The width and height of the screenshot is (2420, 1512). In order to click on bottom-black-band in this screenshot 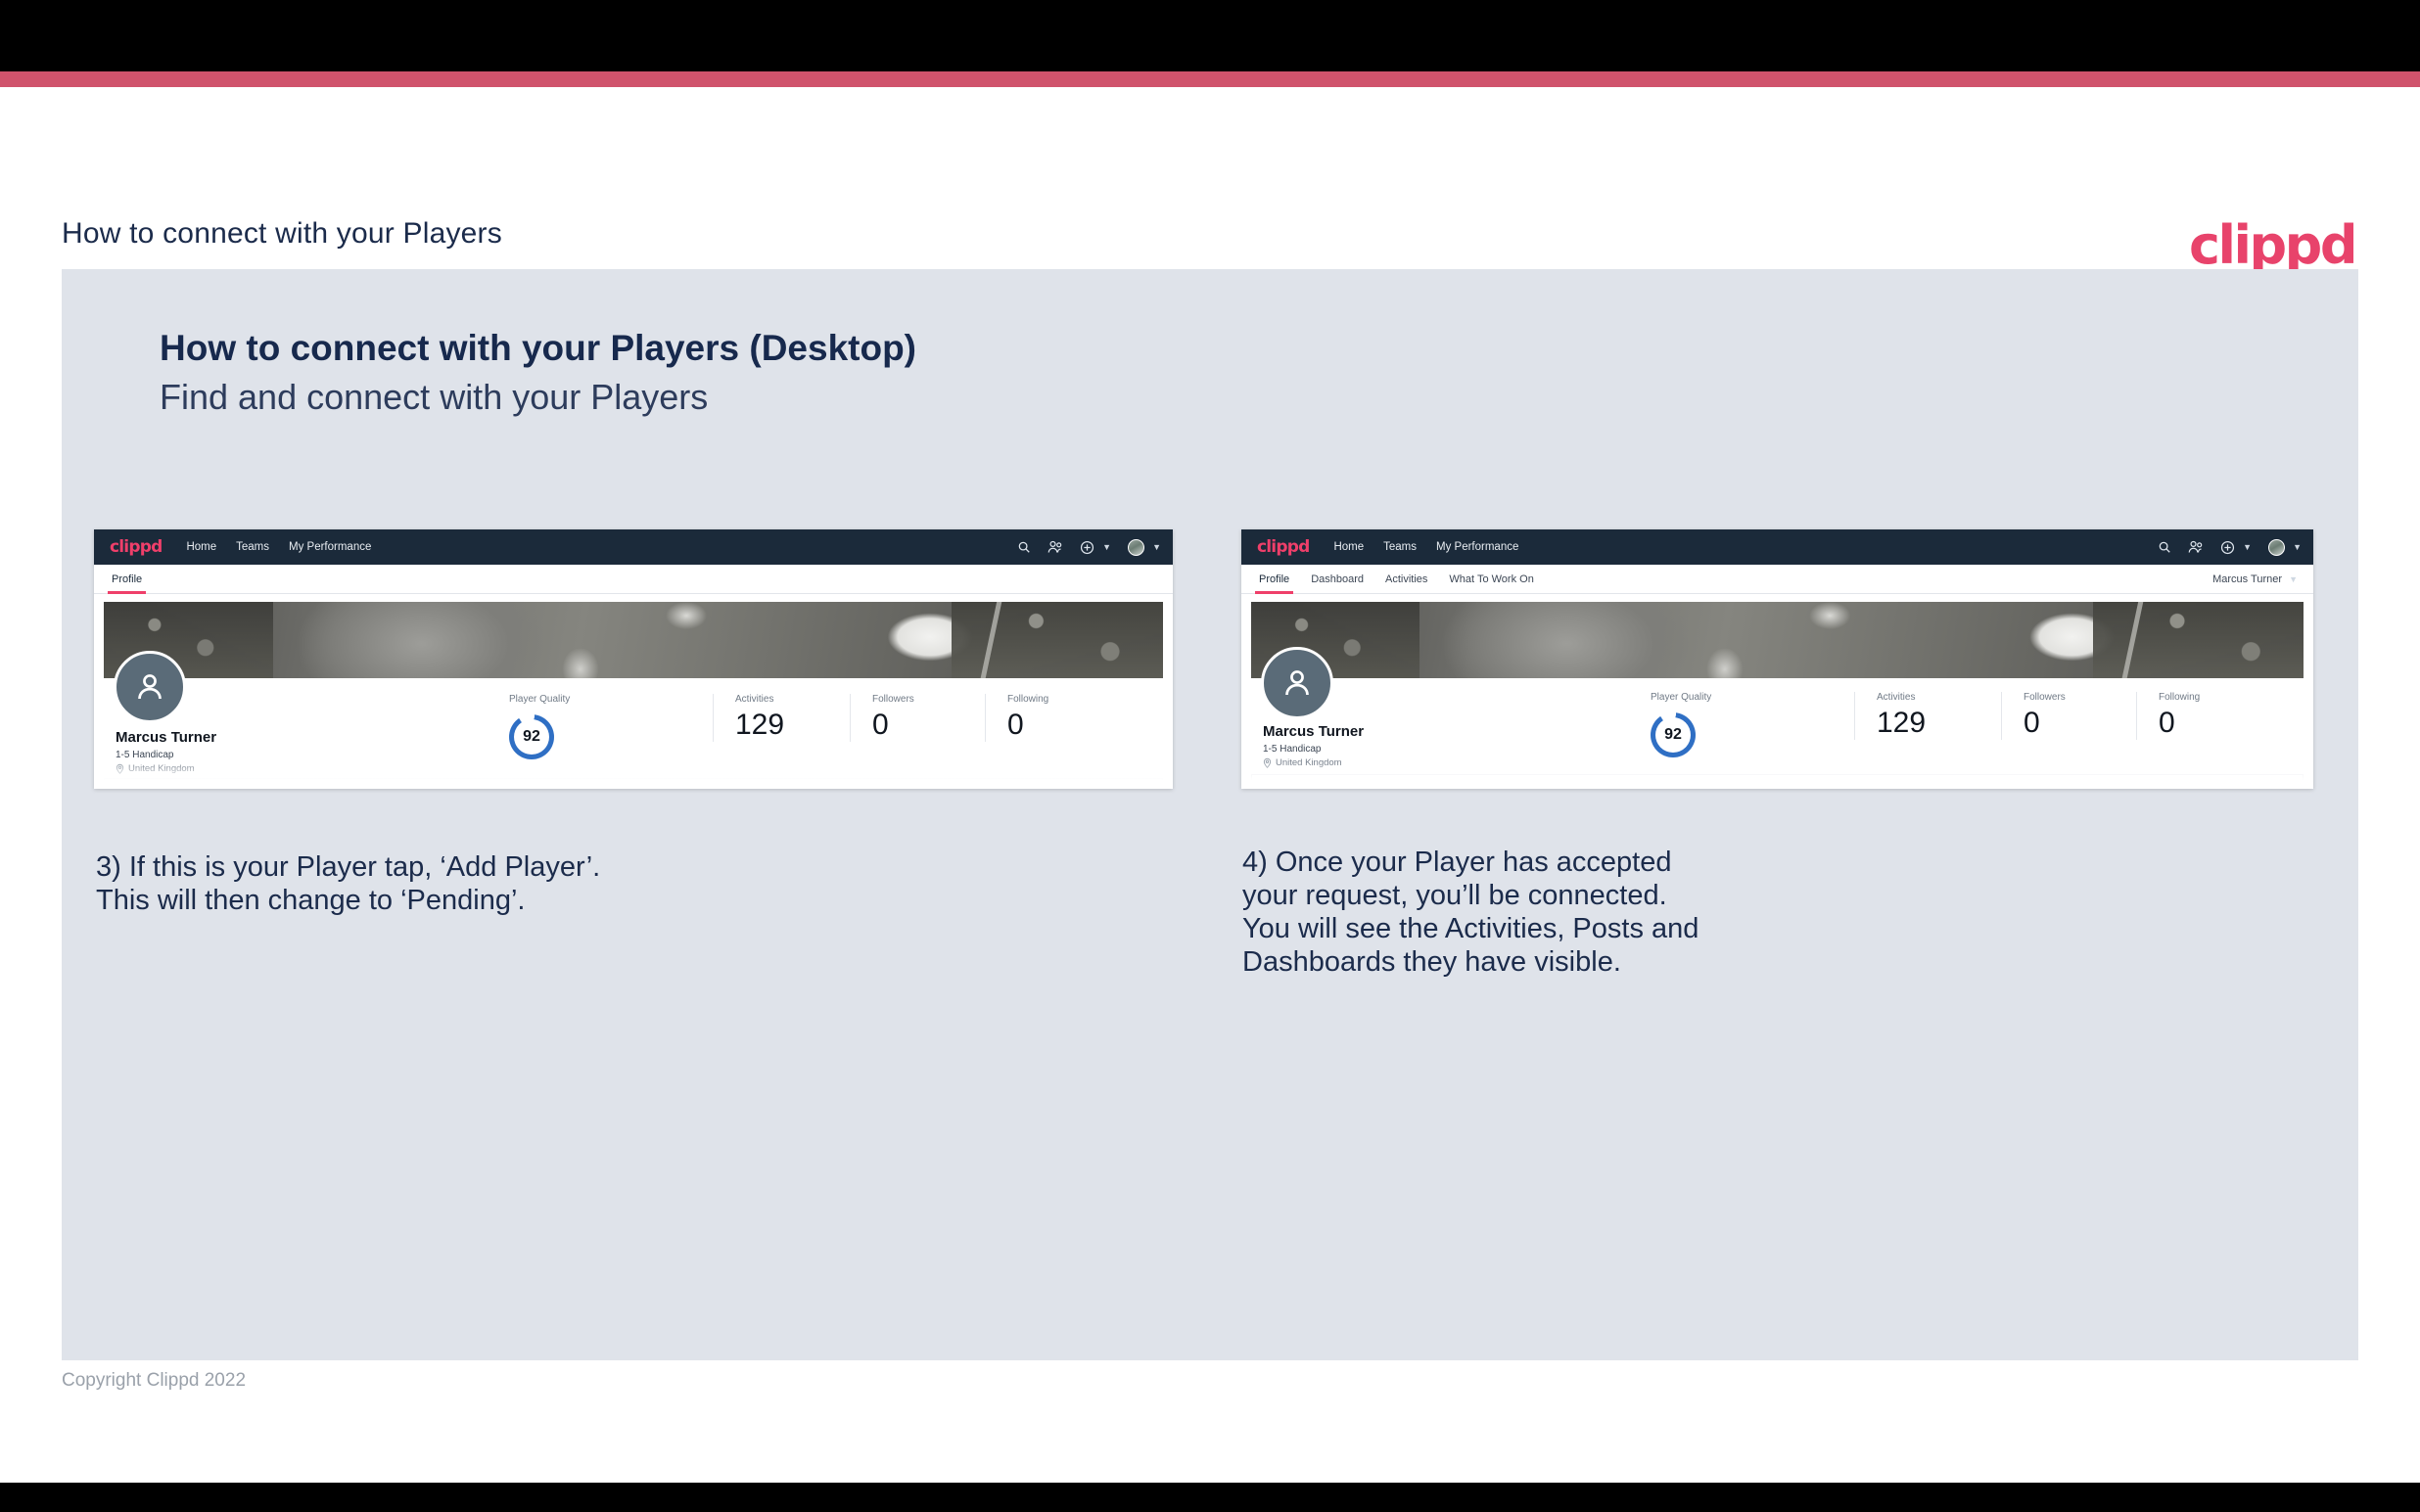, I will do `click(1210, 1497)`.